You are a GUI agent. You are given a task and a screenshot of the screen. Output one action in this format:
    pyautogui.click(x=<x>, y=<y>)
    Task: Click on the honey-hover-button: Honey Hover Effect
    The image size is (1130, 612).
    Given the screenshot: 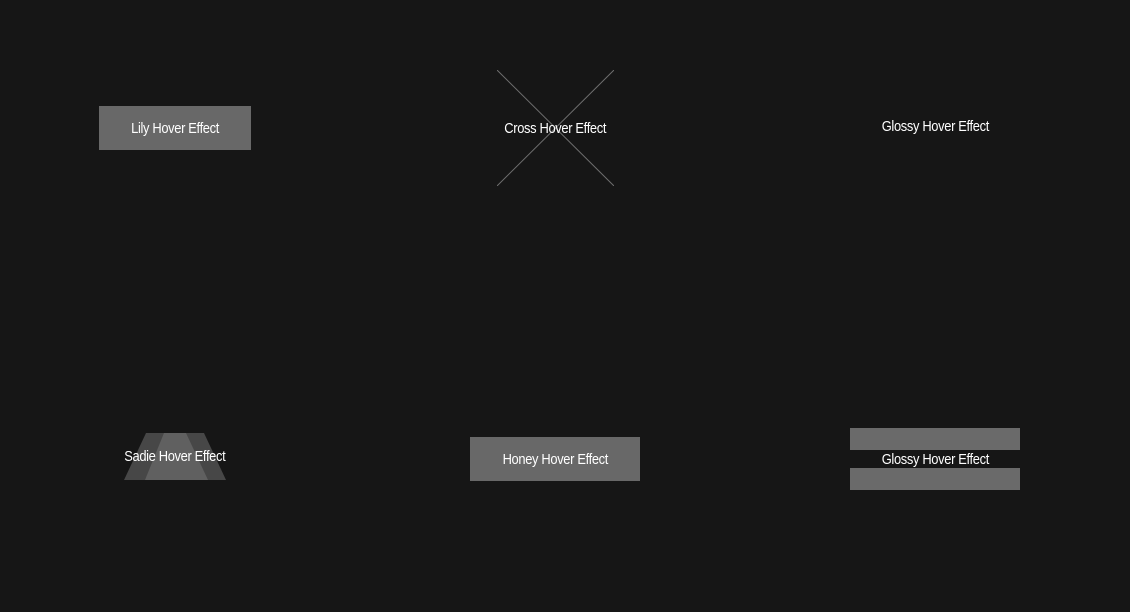 What is the action you would take?
    pyautogui.click(x=555, y=459)
    